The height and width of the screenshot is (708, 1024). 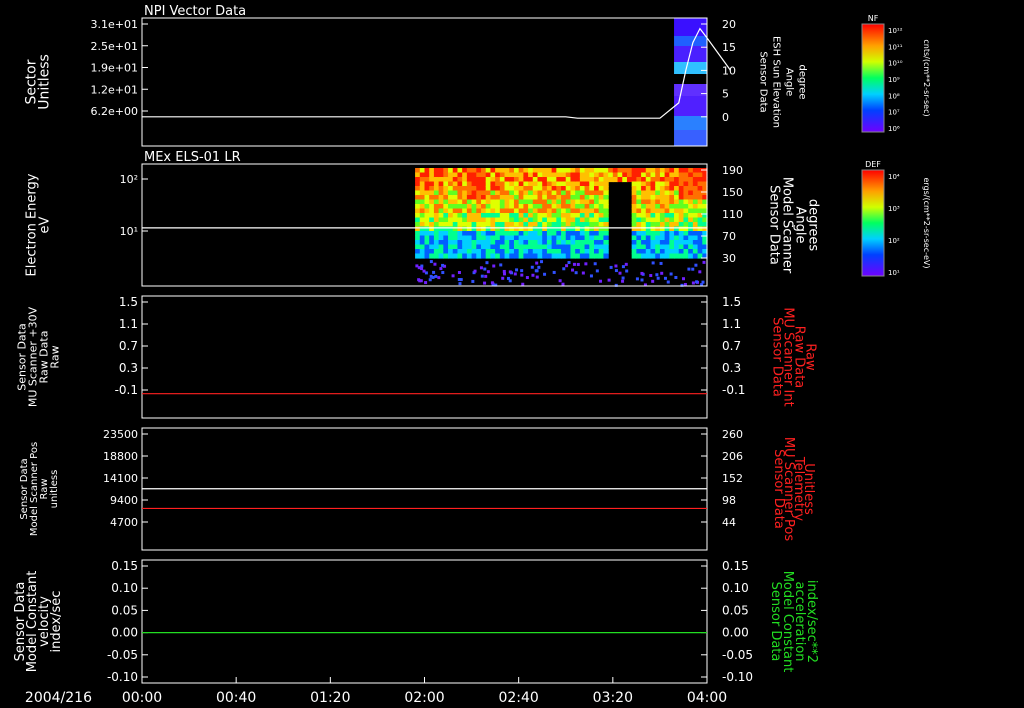 I want to click on right-tick-label: 10, so click(x=729, y=70).